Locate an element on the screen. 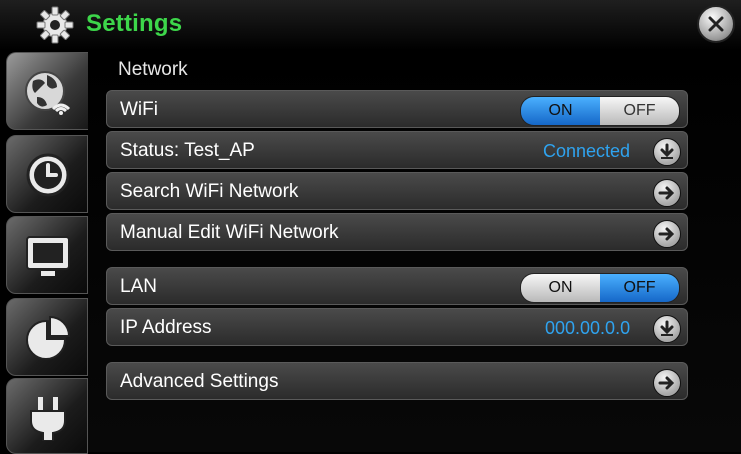  manual-edit-wifi-row: Manual Edit WiFi Network is located at coordinates (397, 232).